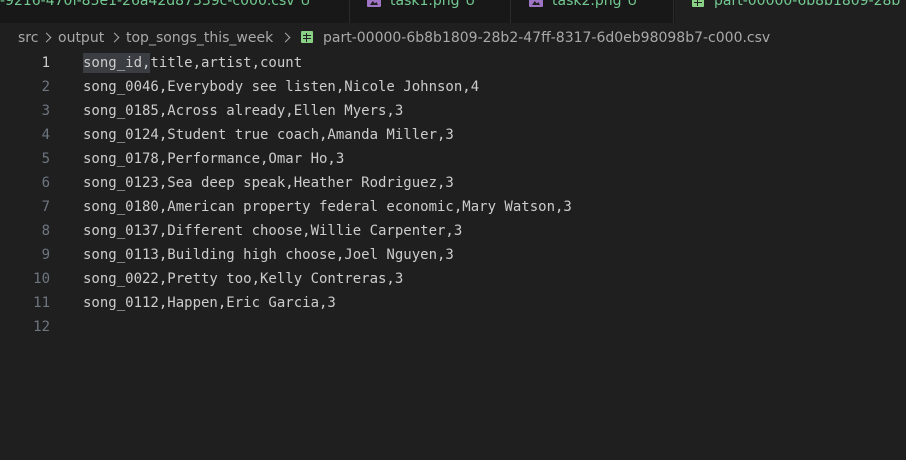 Image resolution: width=906 pixels, height=460 pixels. What do you see at coordinates (45, 135) in the screenshot?
I see `line-number: 4` at bounding box center [45, 135].